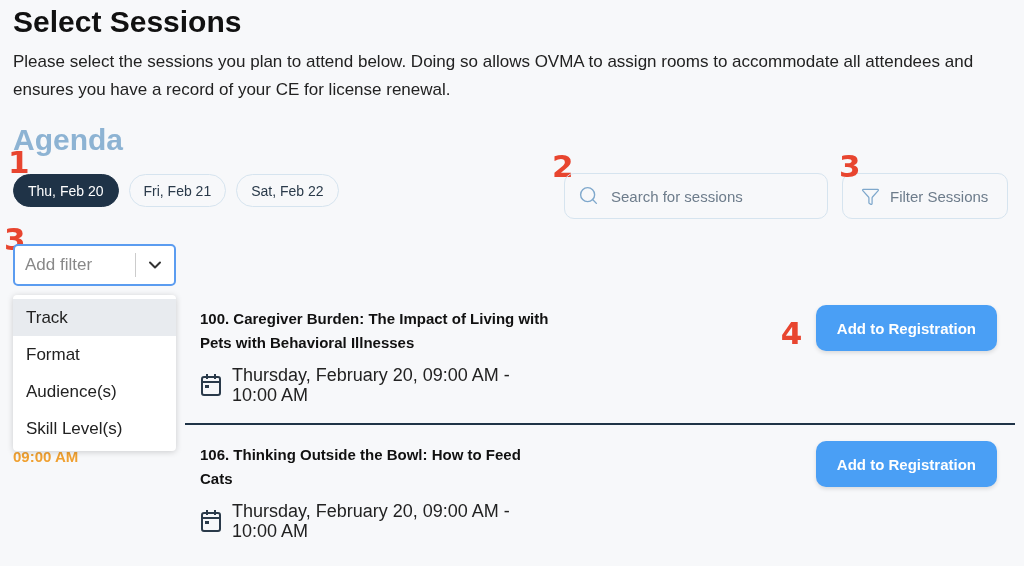 The image size is (1024, 566). Describe the element at coordinates (494, 76) in the screenshot. I see `intro-text: Please select the sessions you plan to attend below. Doing so allows OVMA to assign rooms to accommodate all attendees and ensures you have a record of your CE for license renewal.` at that location.